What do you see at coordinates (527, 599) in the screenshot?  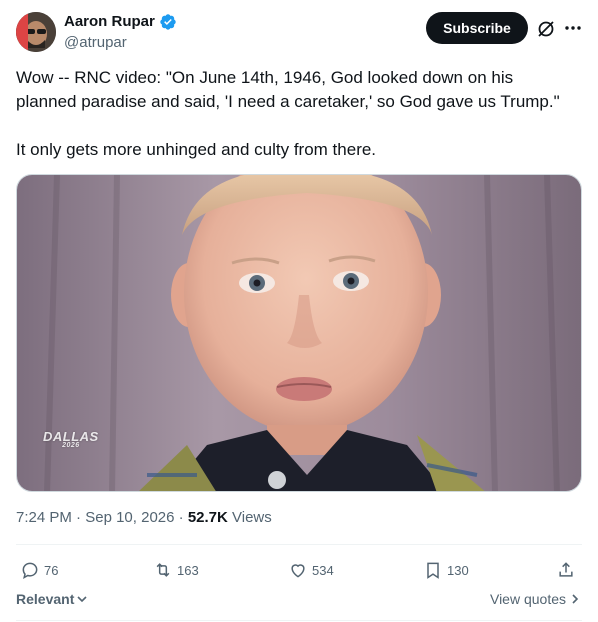 I see `view-quotes-label: View quotes` at bounding box center [527, 599].